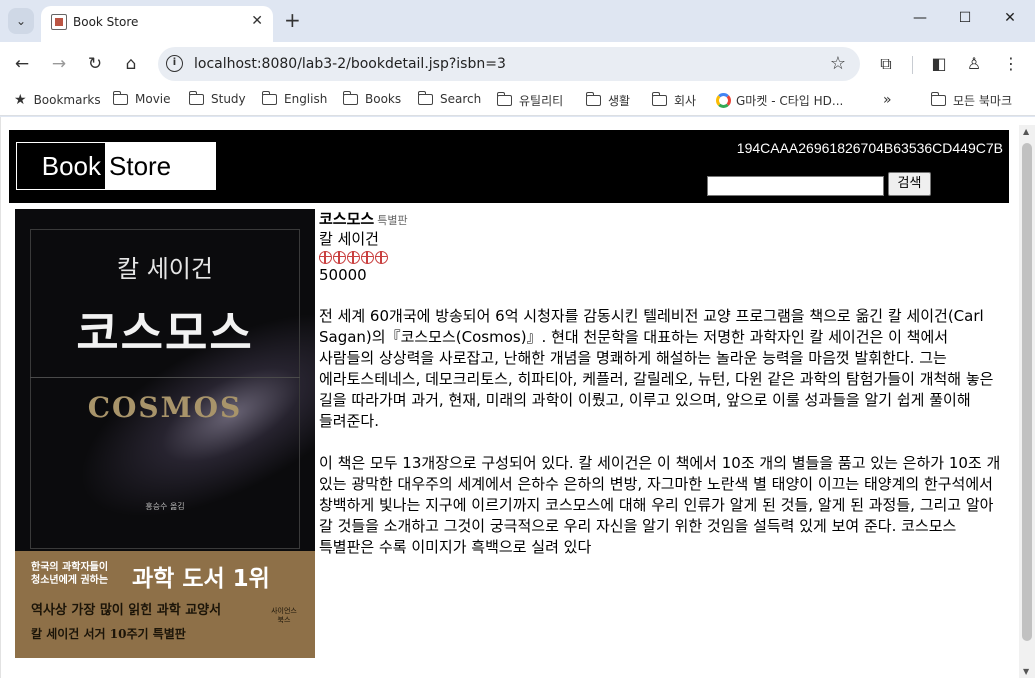 The image size is (1035, 678). I want to click on all-bookmarks: 모든 북마크, so click(971, 100).